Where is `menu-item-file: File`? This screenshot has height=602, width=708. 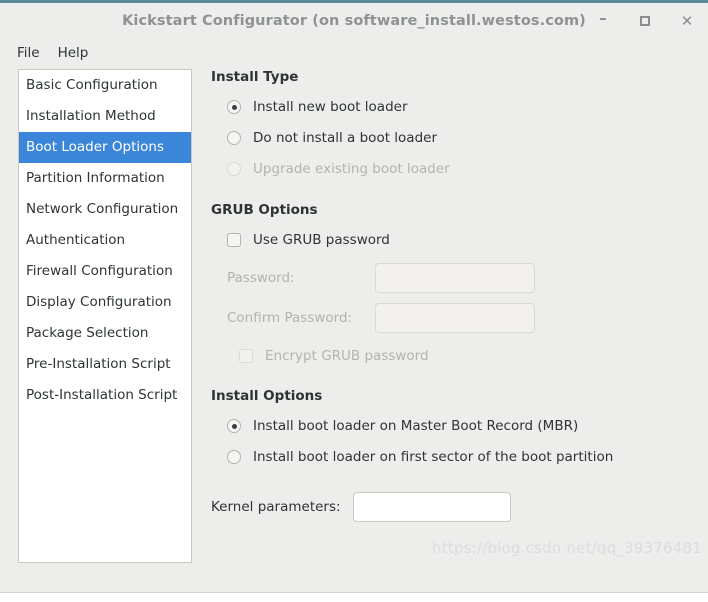 menu-item-file: File is located at coordinates (28, 53).